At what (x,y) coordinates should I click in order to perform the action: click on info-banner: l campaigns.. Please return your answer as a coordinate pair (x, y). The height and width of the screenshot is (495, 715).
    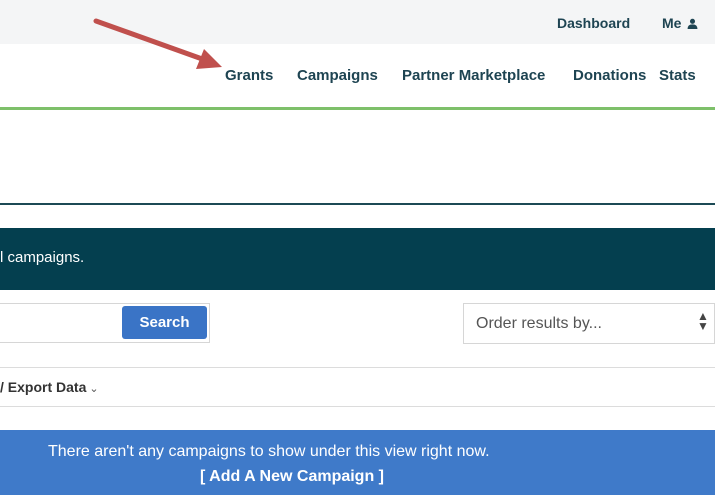
    Looking at the image, I should click on (357, 259).